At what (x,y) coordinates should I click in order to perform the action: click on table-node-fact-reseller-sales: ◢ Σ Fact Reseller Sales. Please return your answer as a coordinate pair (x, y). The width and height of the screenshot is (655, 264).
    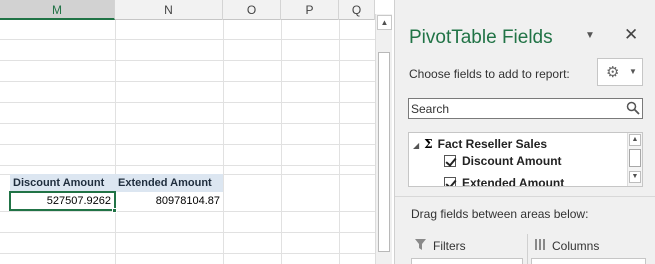
    Looking at the image, I should click on (480, 144).